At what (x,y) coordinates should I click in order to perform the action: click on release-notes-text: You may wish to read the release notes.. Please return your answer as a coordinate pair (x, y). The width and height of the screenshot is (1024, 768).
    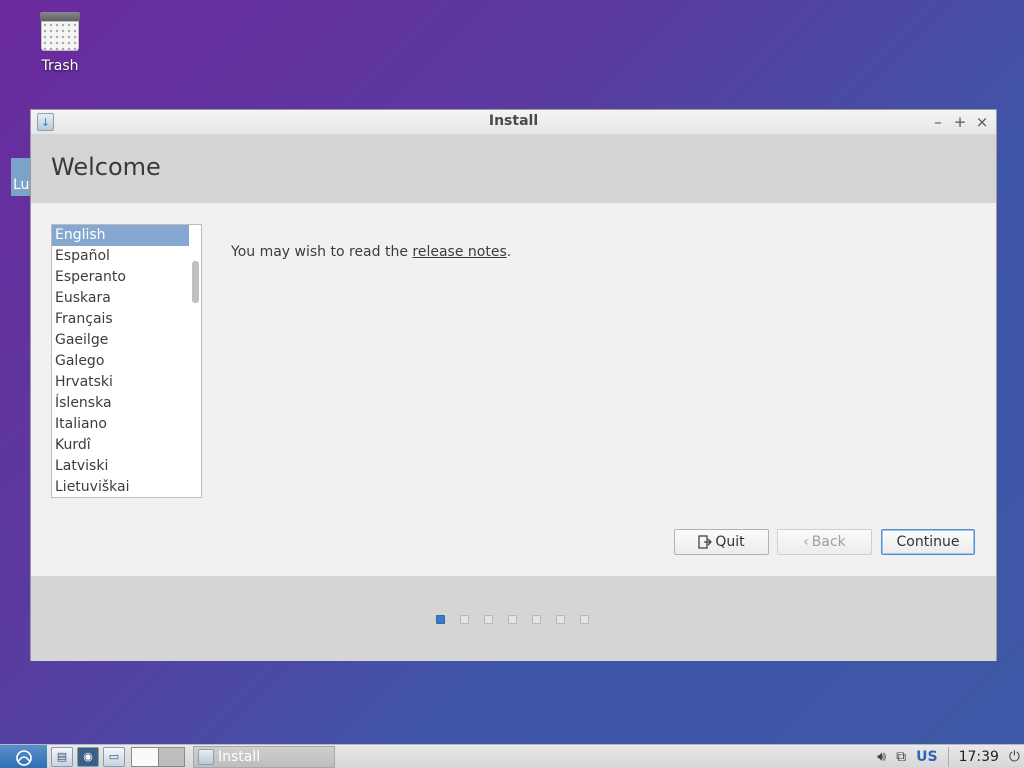
    Looking at the image, I should click on (371, 252).